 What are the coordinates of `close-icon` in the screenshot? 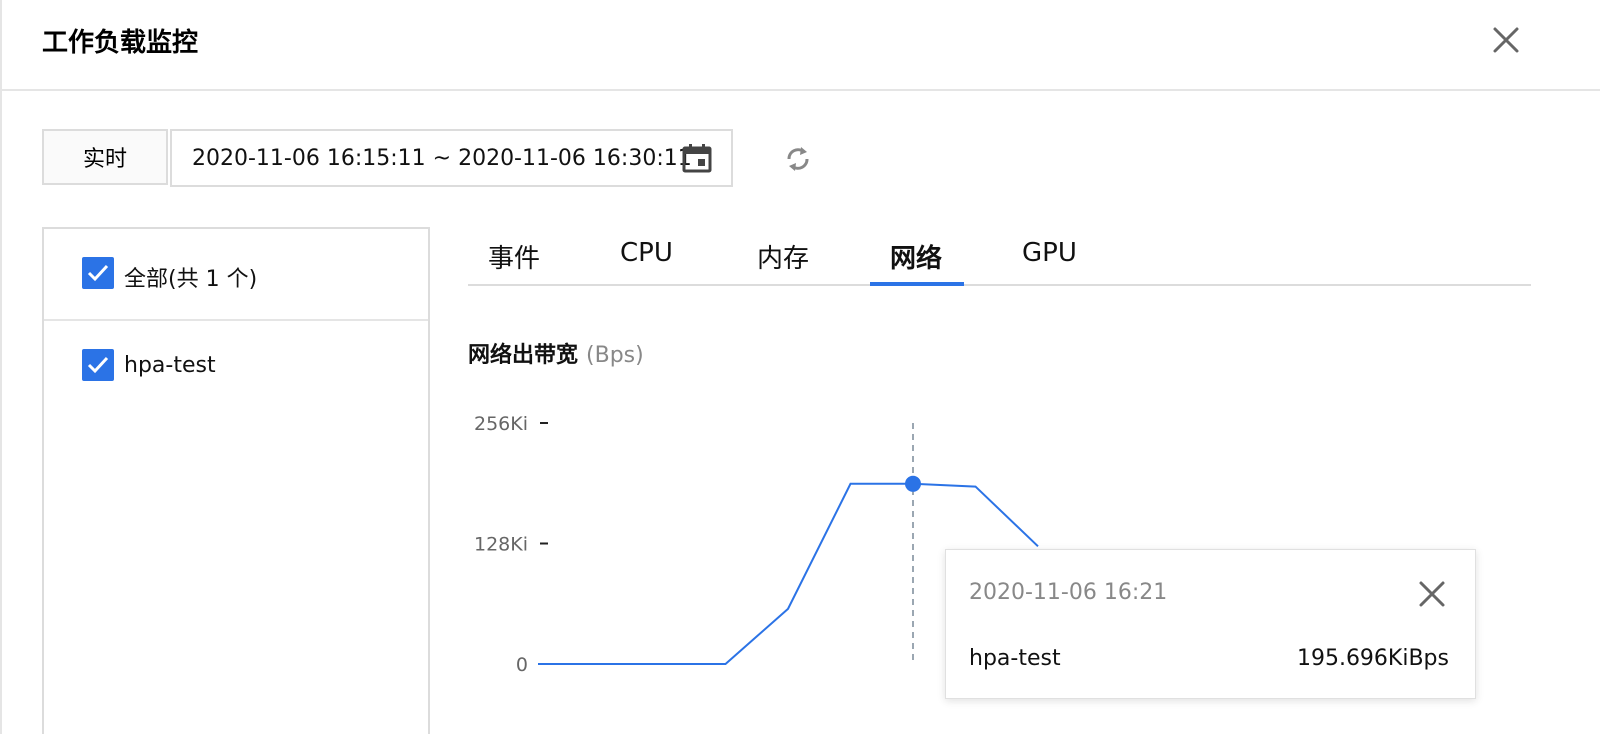 It's located at (1506, 40).